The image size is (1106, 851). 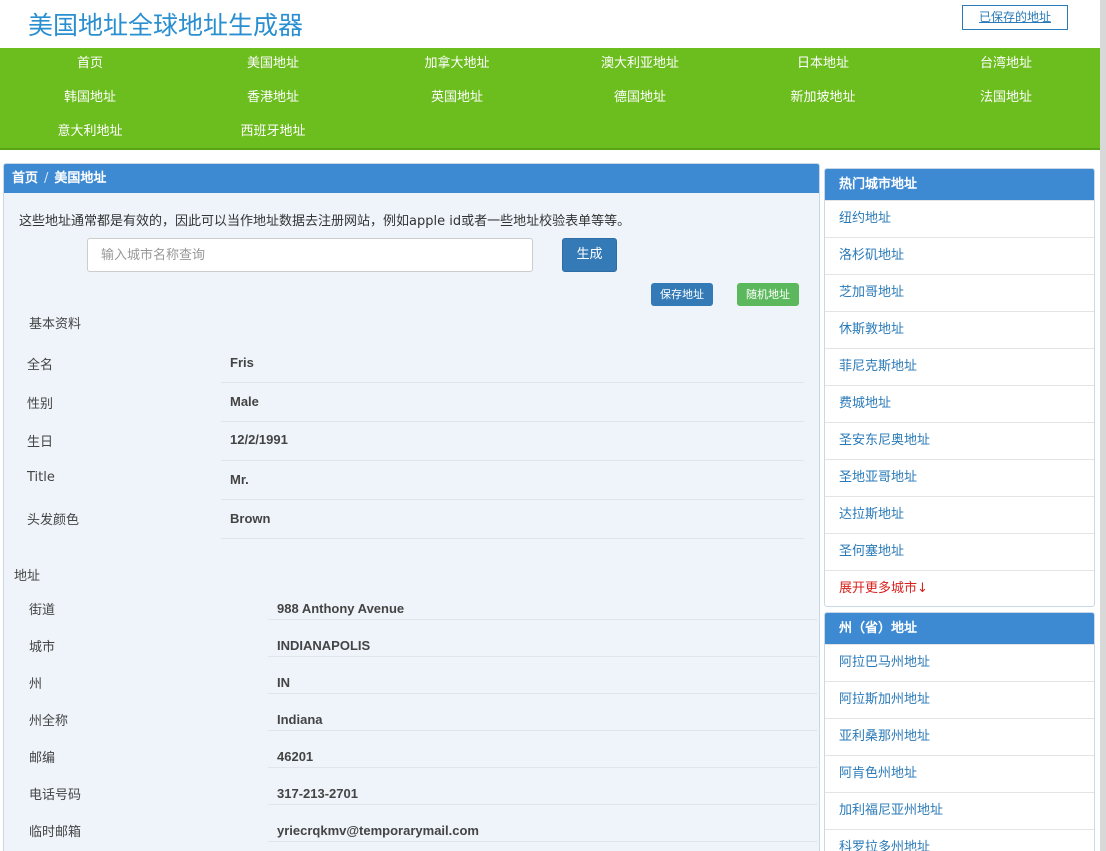 What do you see at coordinates (273, 64) in the screenshot?
I see `nav-item-us: 美国地址` at bounding box center [273, 64].